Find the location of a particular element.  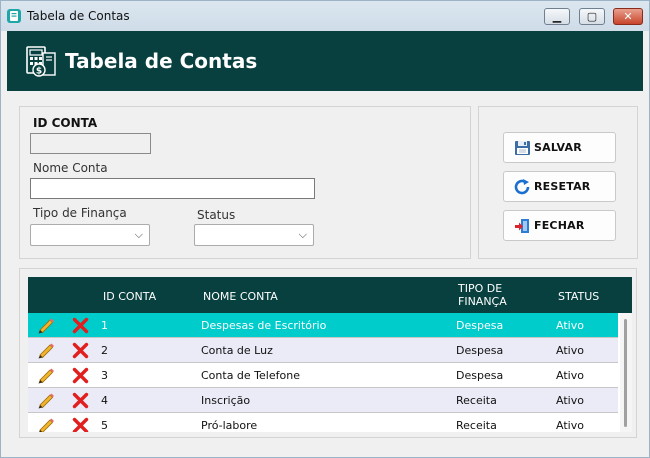

save-button: SALVAR is located at coordinates (559, 147).